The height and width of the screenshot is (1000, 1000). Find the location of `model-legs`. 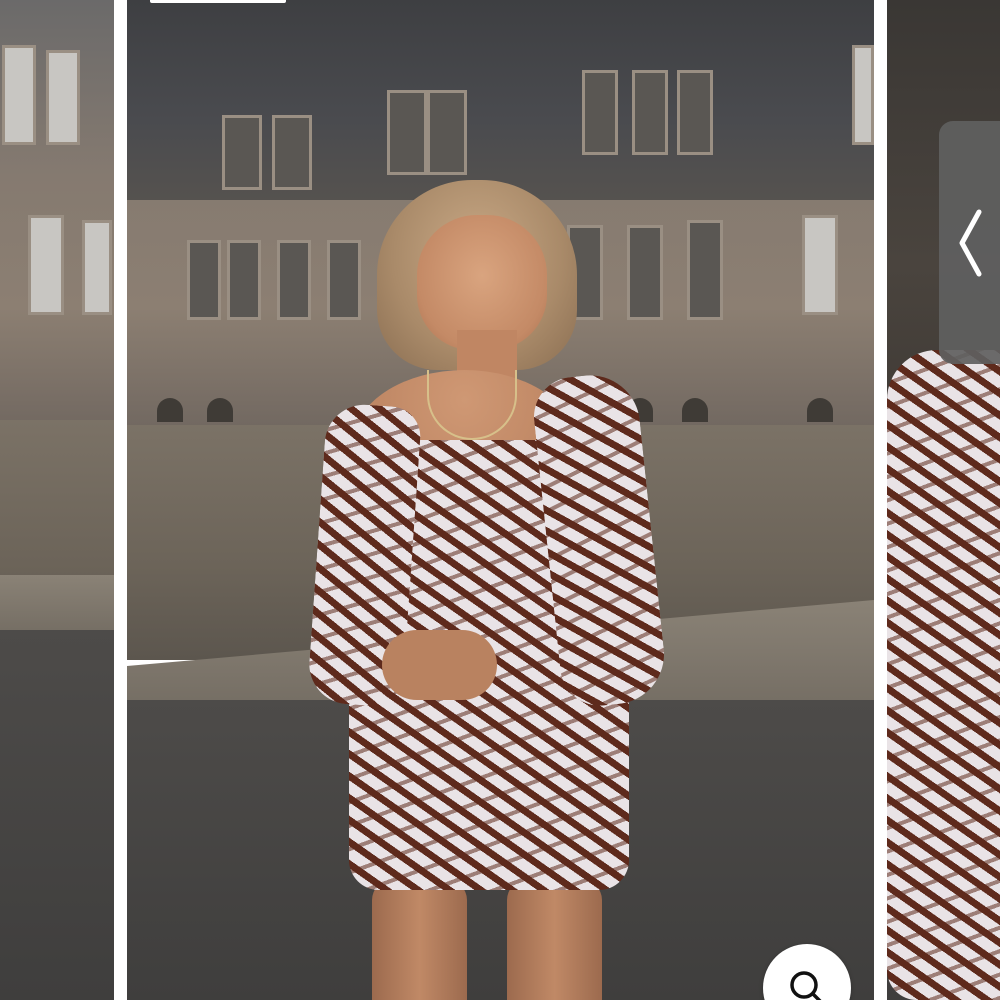

model-legs is located at coordinates (497, 940).